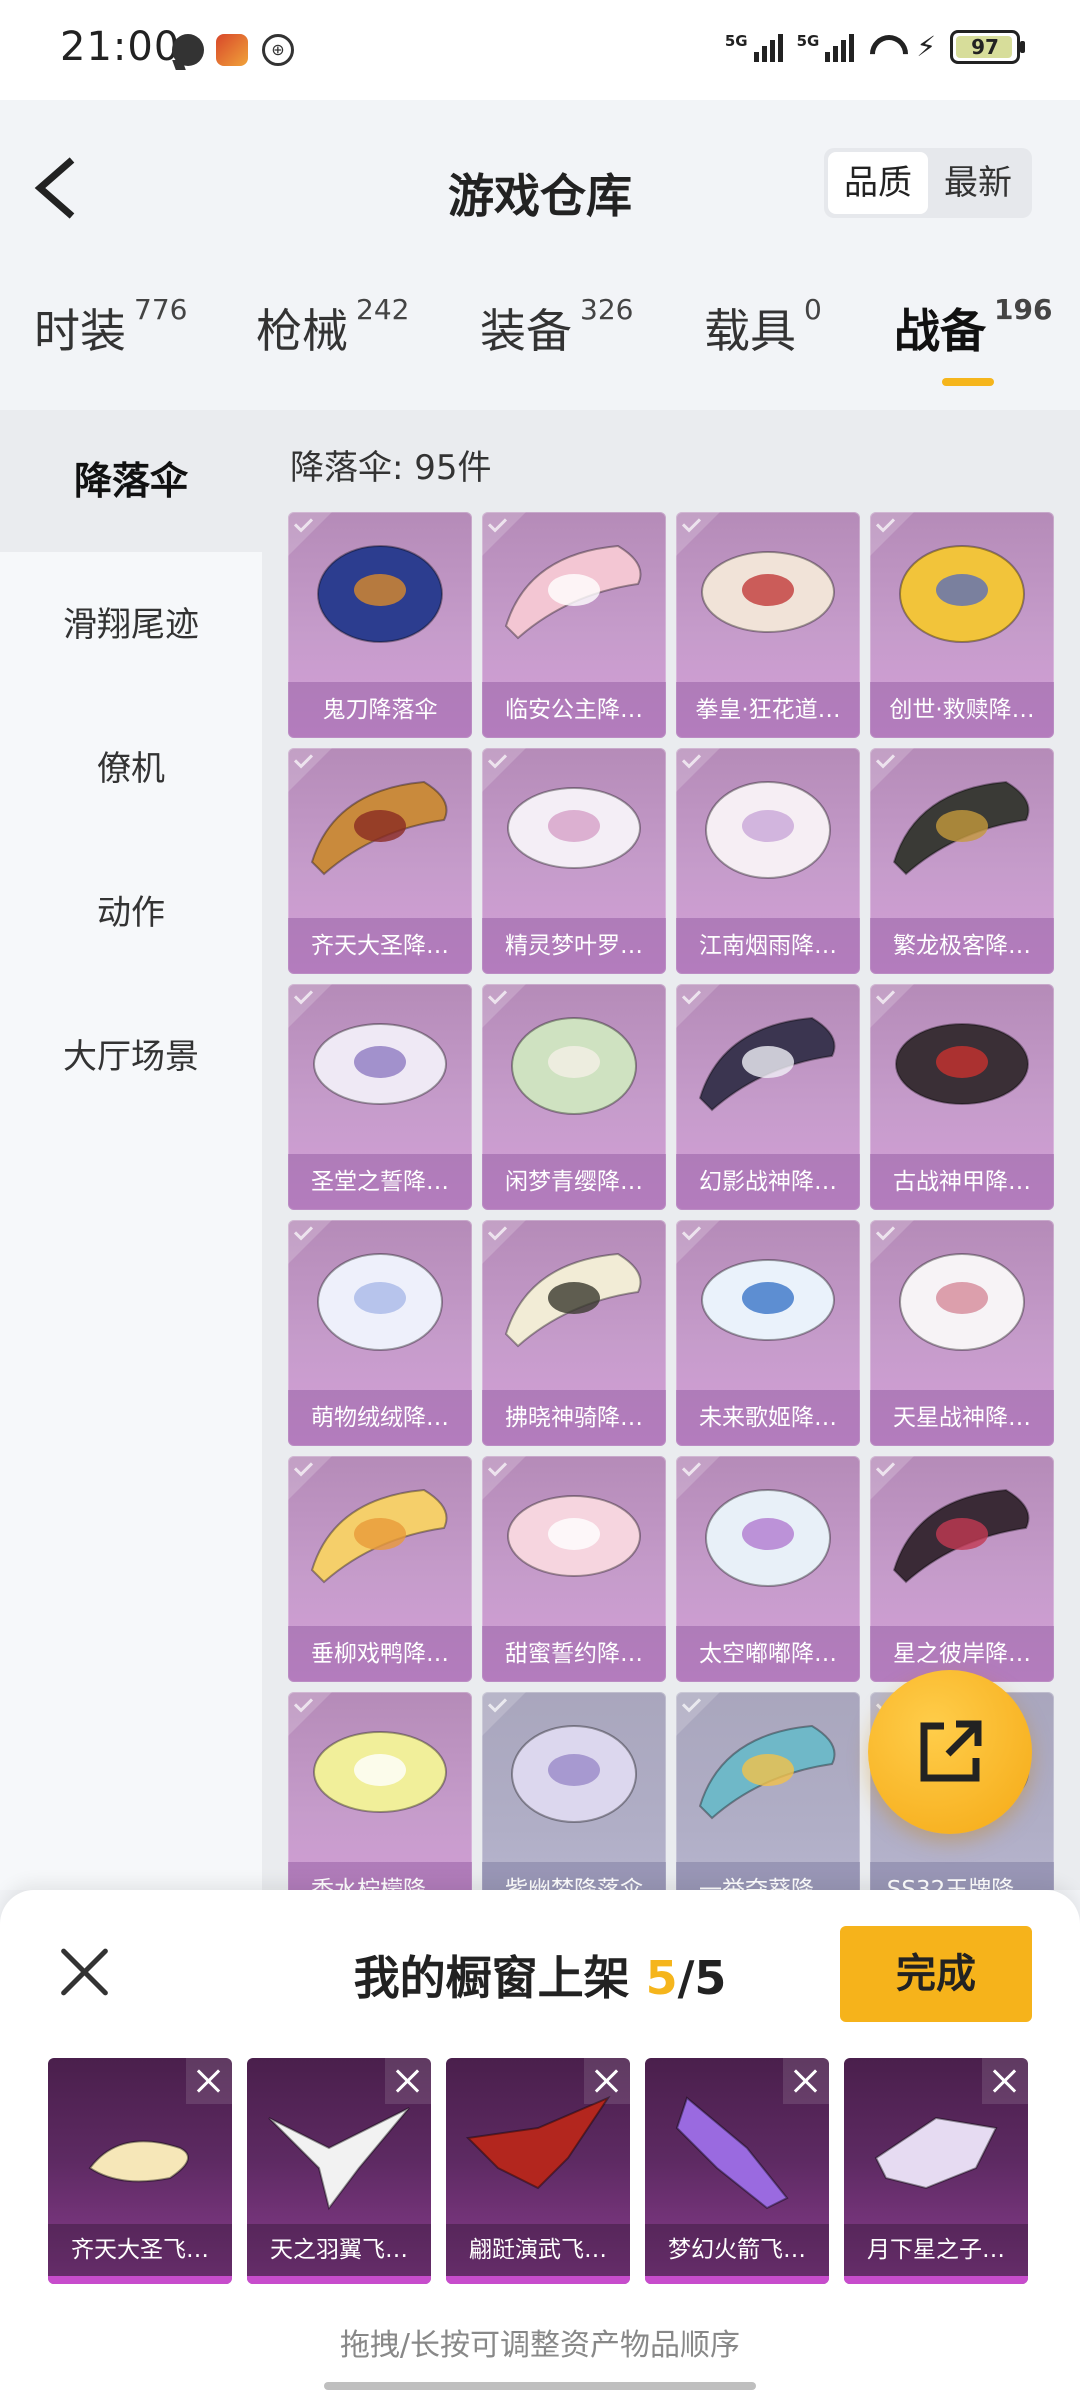  What do you see at coordinates (131, 481) in the screenshot?
I see `sidebar-item-parachute: 降落伞` at bounding box center [131, 481].